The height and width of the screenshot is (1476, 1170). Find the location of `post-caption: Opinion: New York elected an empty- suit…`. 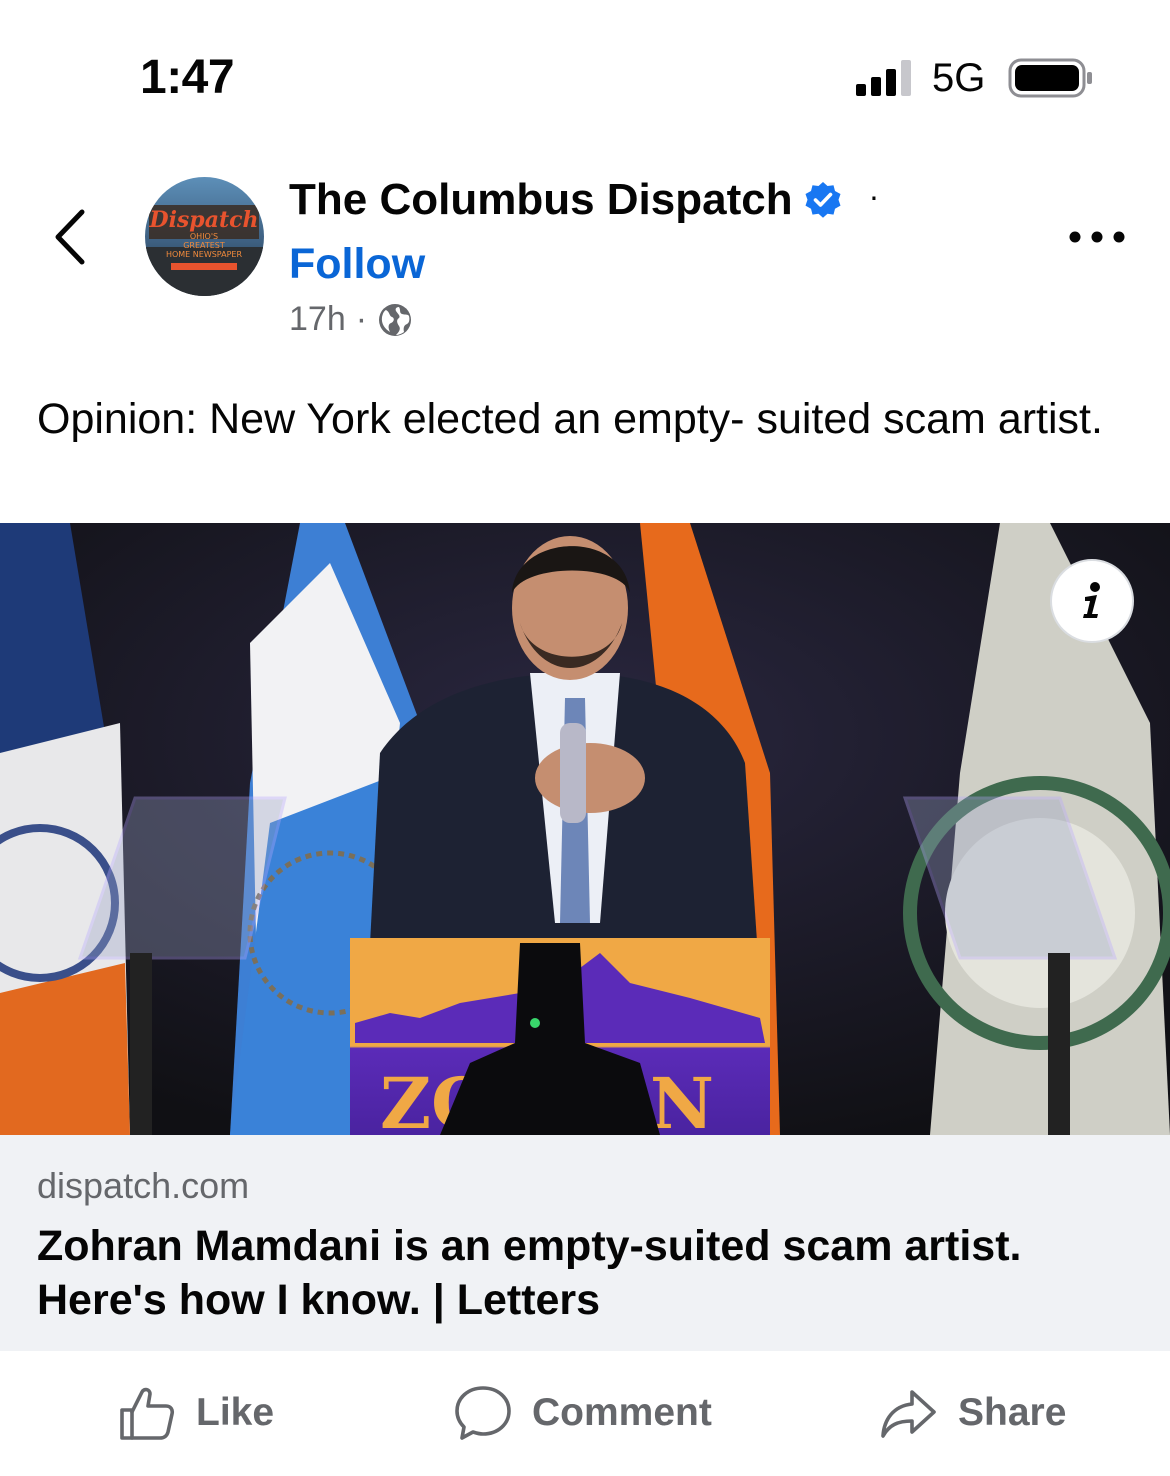

post-caption: Opinion: New York elected an empty- suit… is located at coordinates (570, 419).